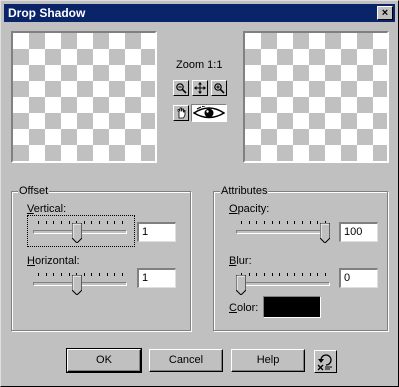  Describe the element at coordinates (199, 65) in the screenshot. I see `zoom-label: Zoom 1:1` at that location.